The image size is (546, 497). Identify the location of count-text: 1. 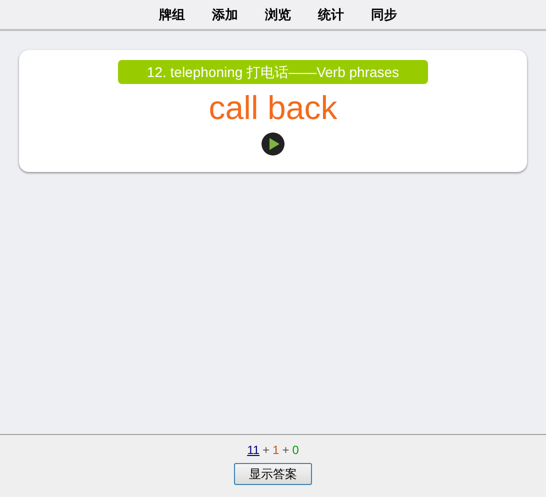
(276, 450).